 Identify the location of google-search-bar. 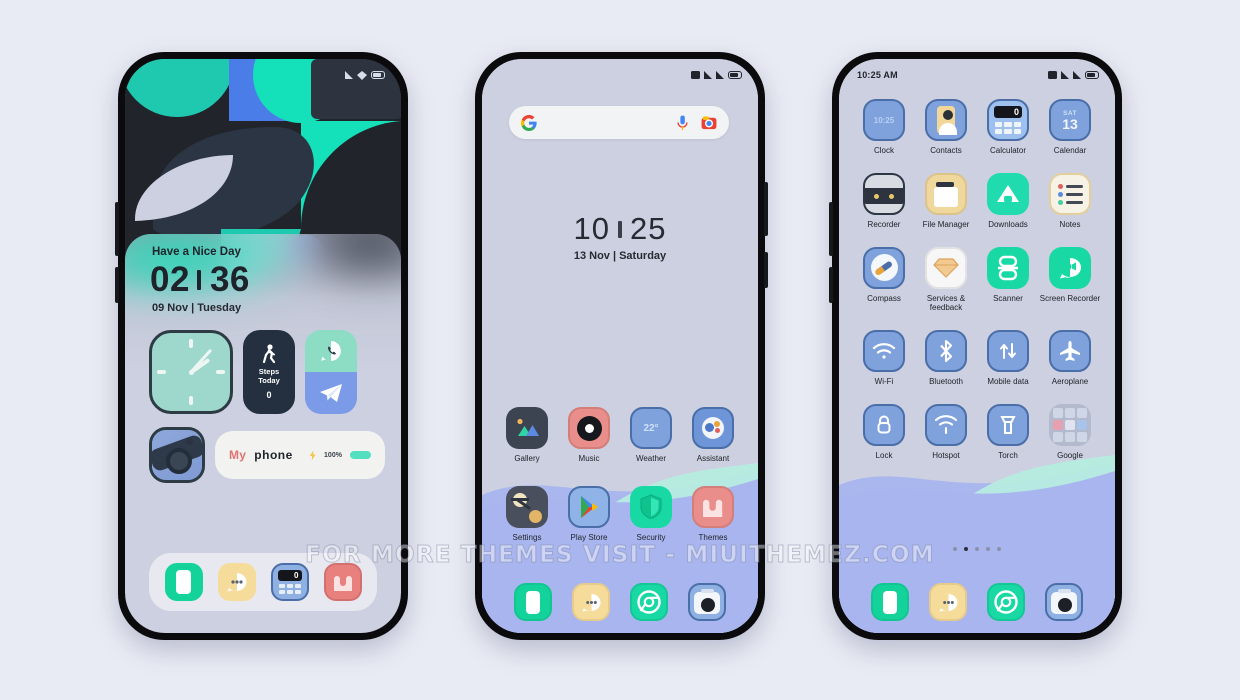
(619, 122).